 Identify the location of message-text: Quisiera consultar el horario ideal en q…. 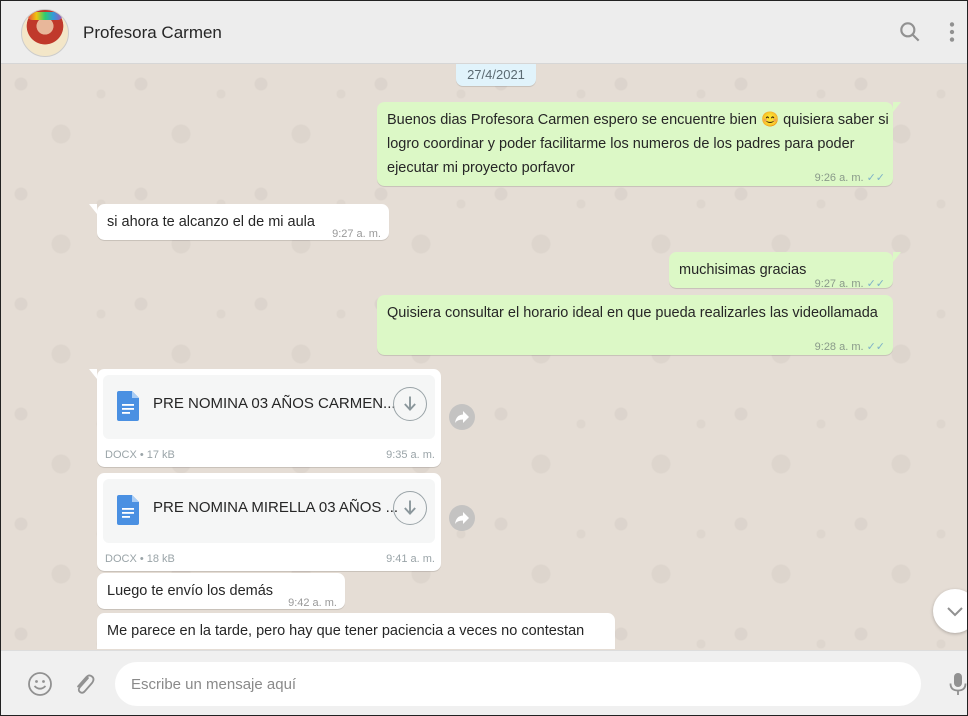
(632, 313).